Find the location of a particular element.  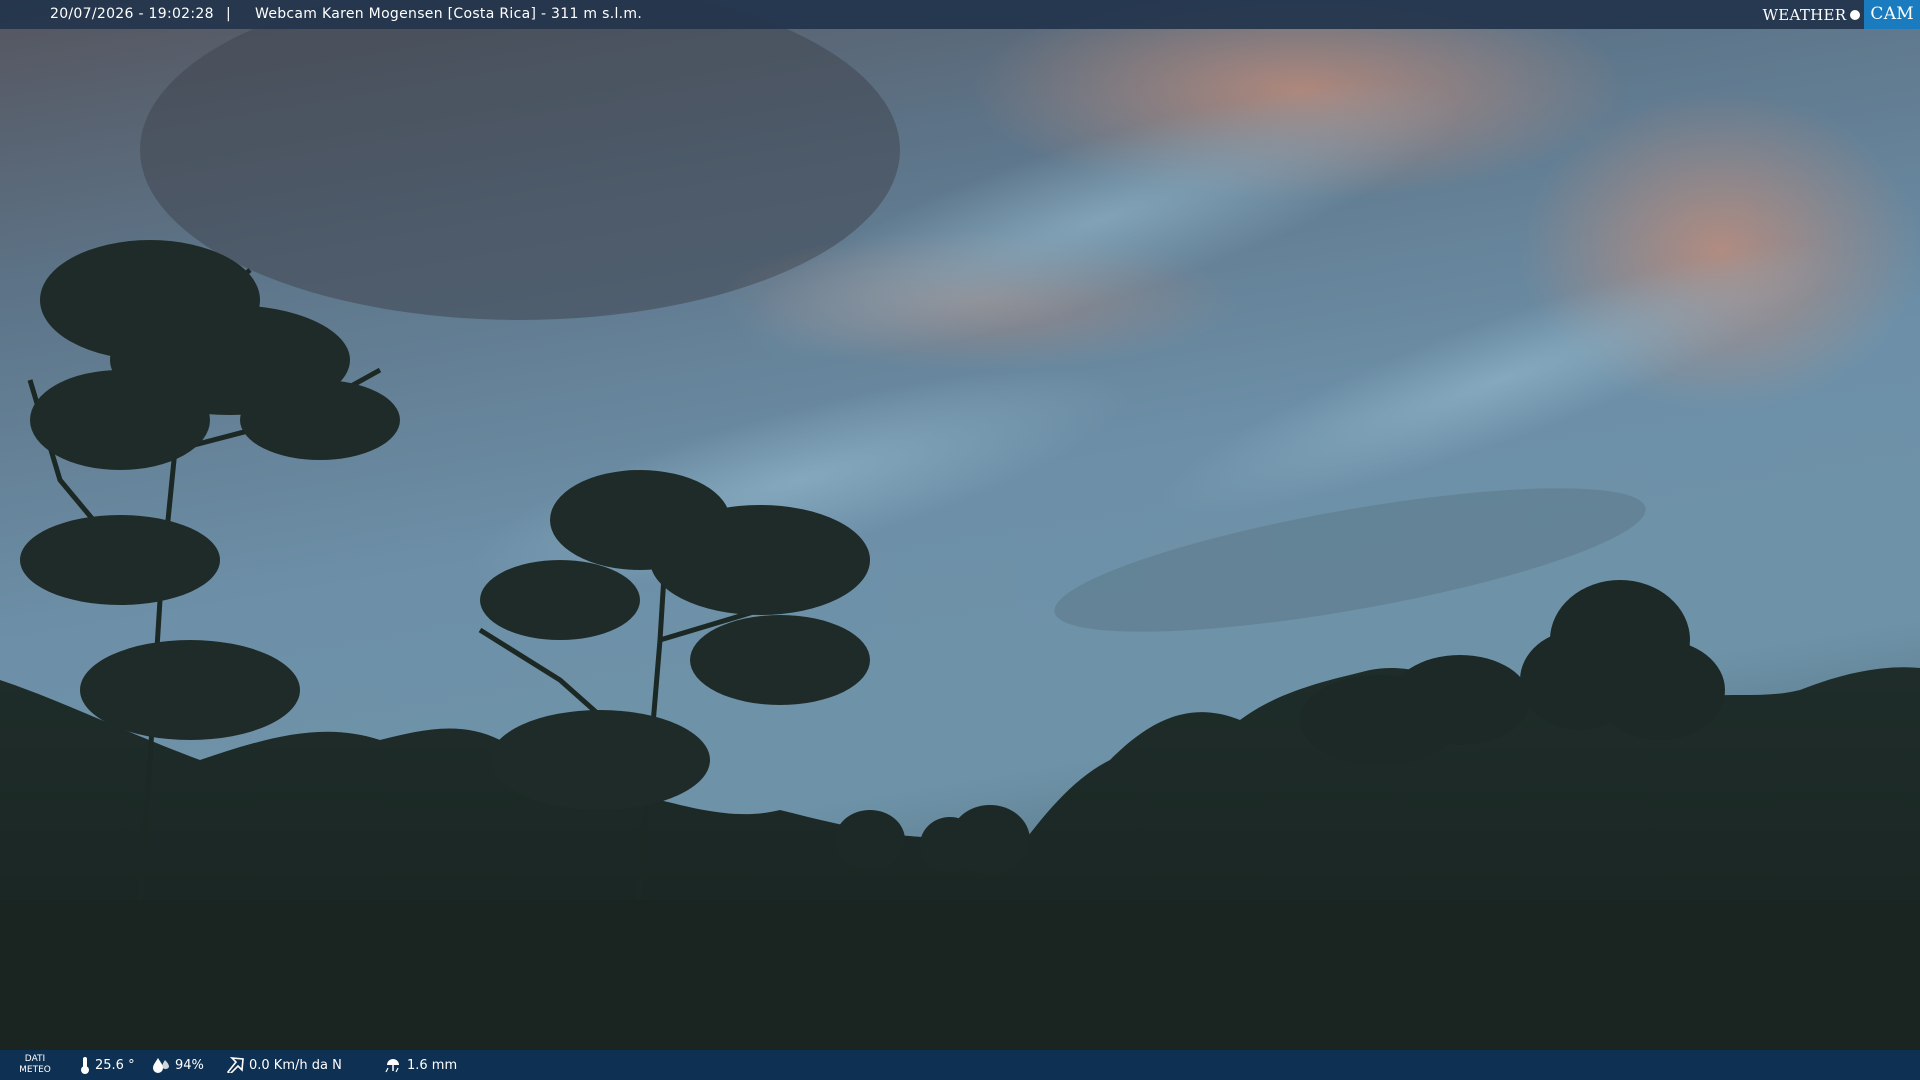

weather-data-label-line1: DATI is located at coordinates (35, 1059).